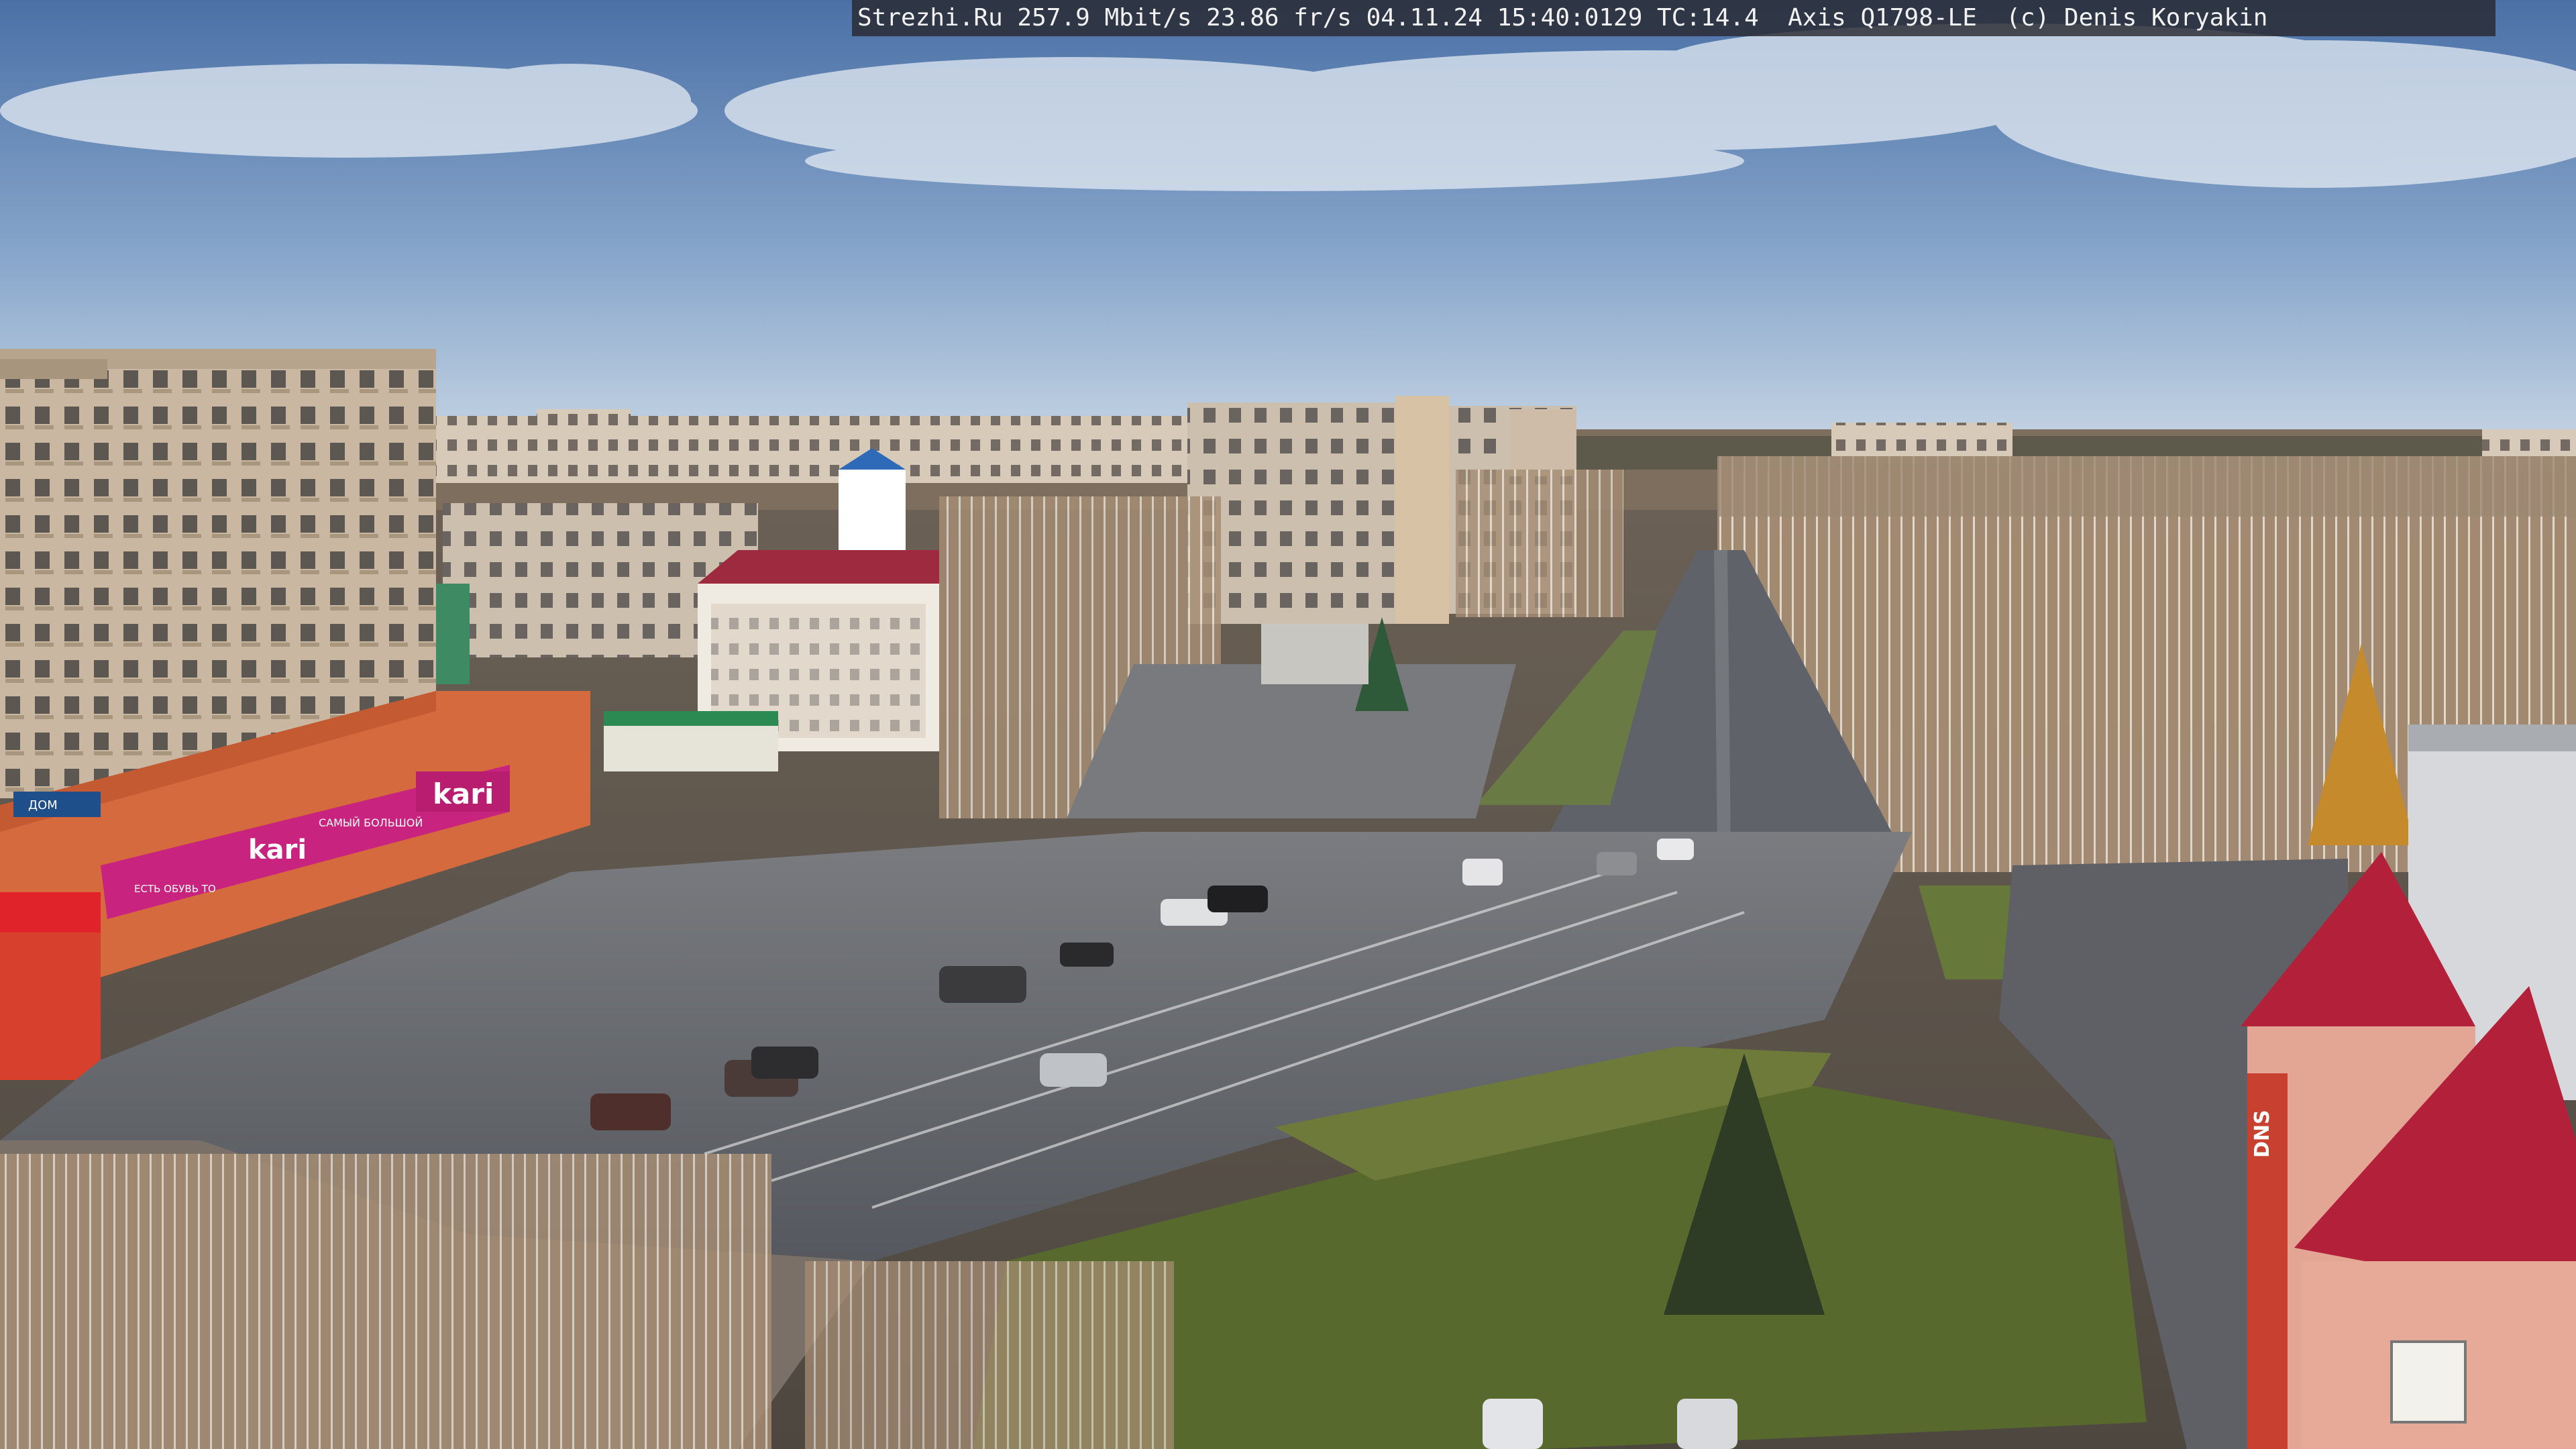 This screenshot has height=1449, width=2576. I want to click on dns-sign: DNS, so click(2262, 1134).